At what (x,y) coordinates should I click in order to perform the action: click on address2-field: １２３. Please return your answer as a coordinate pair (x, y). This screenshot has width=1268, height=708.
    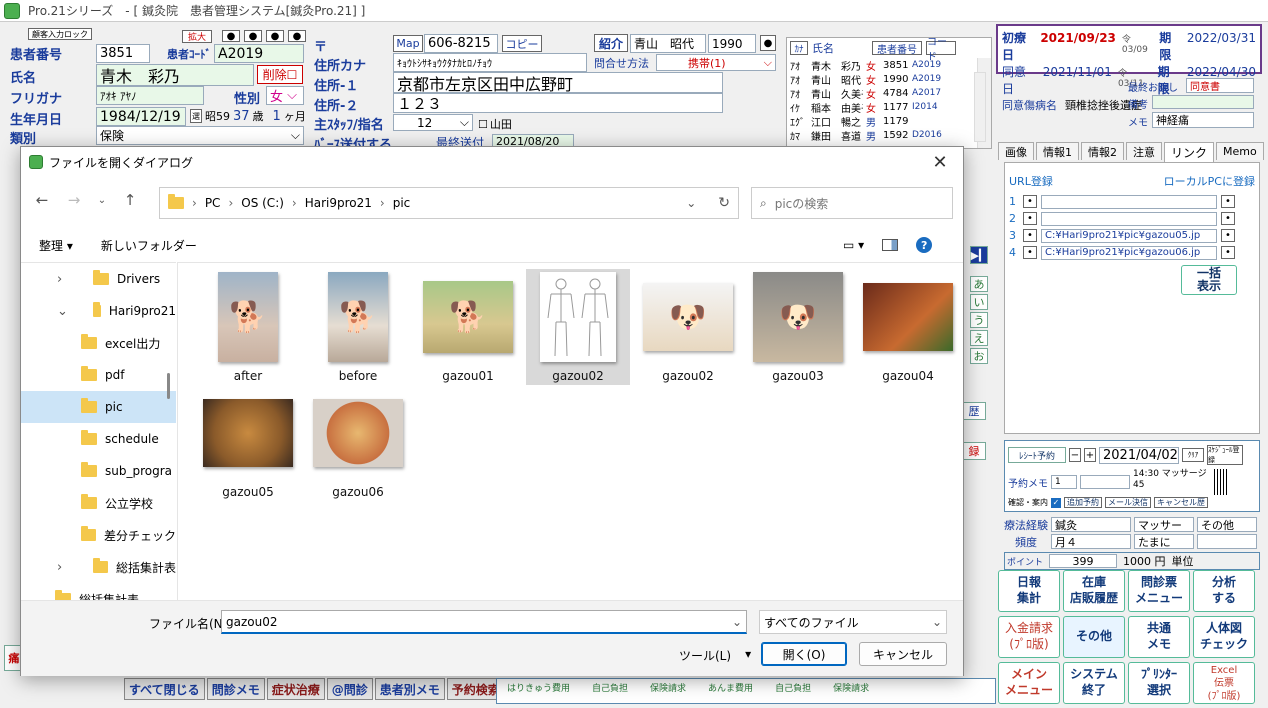
    Looking at the image, I should click on (558, 103).